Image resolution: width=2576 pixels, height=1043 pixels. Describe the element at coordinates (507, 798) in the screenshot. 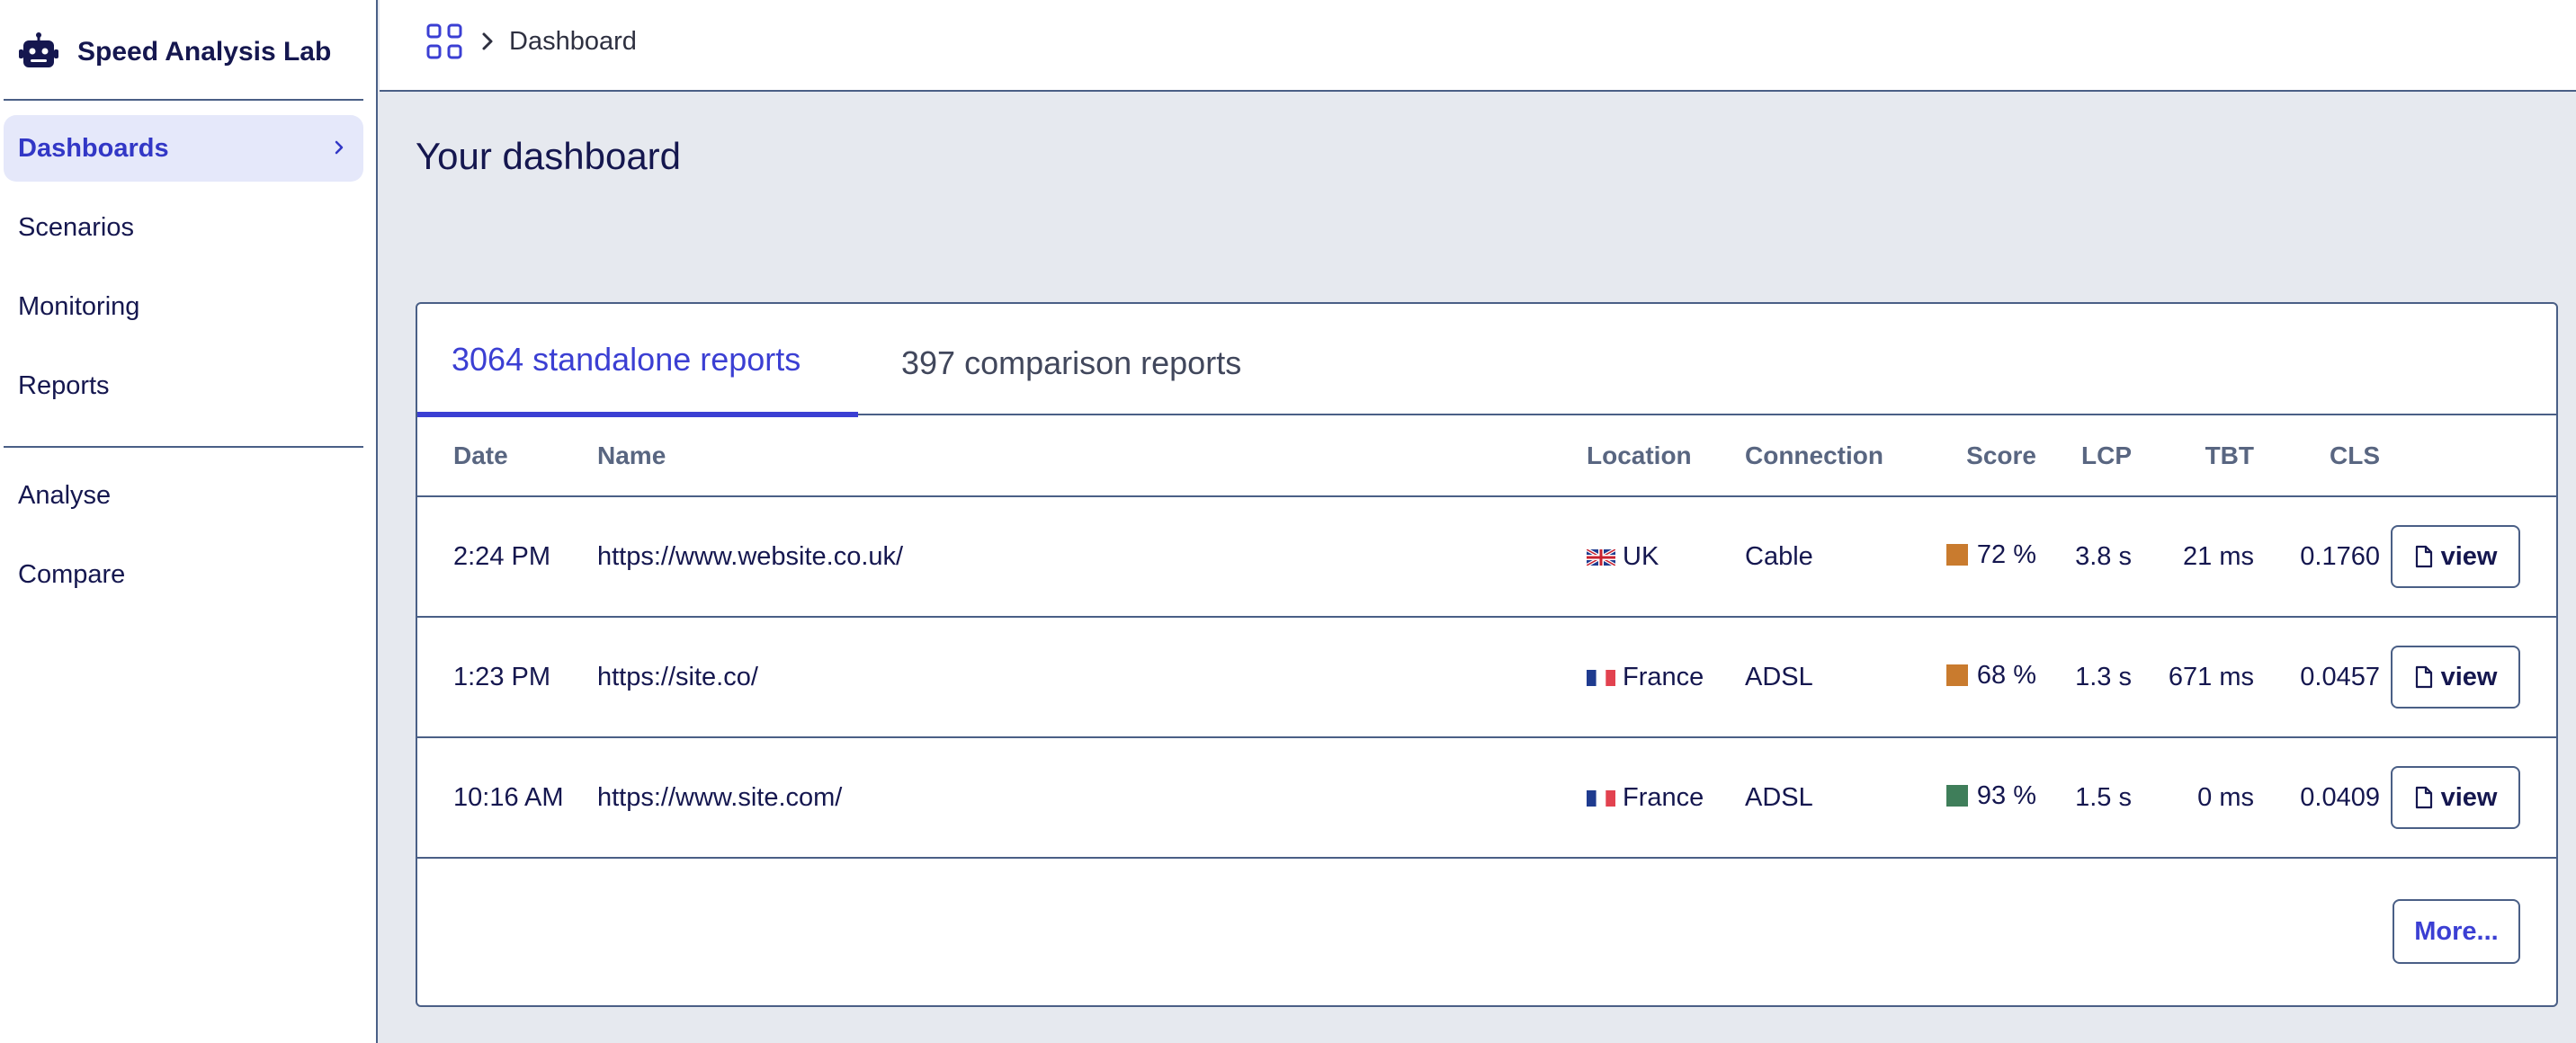

I see `cell-date: 10:16 AM` at that location.